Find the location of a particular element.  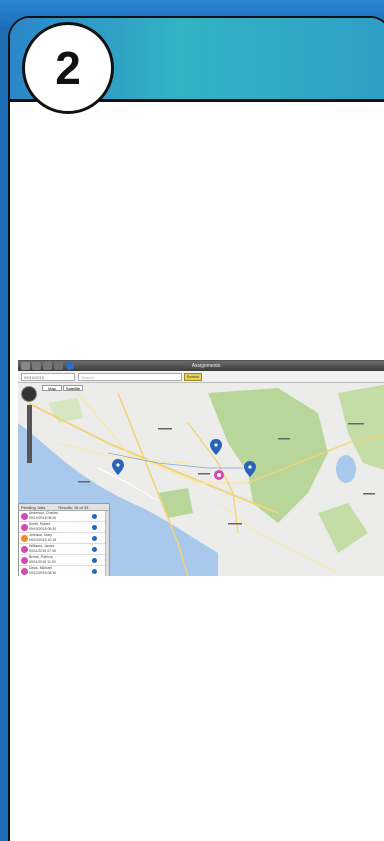

panel-subtitle: Results: 16 of 33 is located at coordinates (73, 507).